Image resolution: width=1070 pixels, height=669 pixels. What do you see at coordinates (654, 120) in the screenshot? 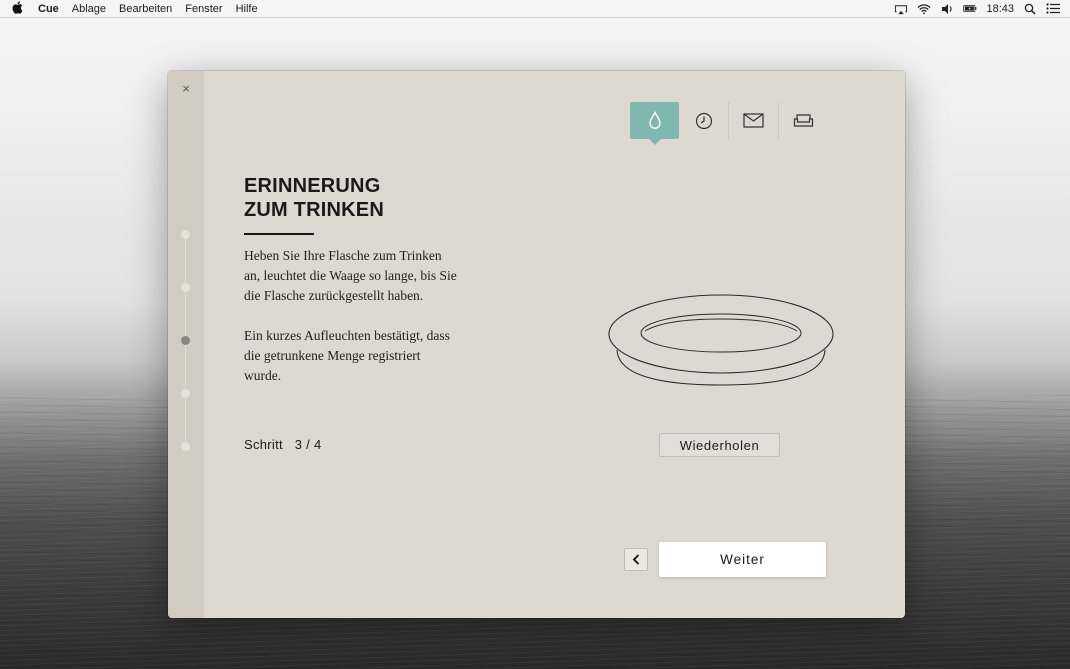
I see `drop-icon` at bounding box center [654, 120].